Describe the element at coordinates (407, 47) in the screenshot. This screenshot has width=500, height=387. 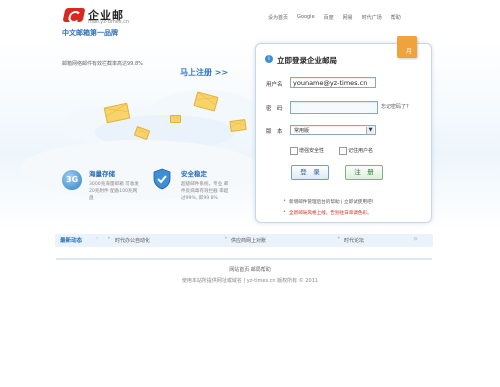
I see `calendar-icon: 月` at that location.